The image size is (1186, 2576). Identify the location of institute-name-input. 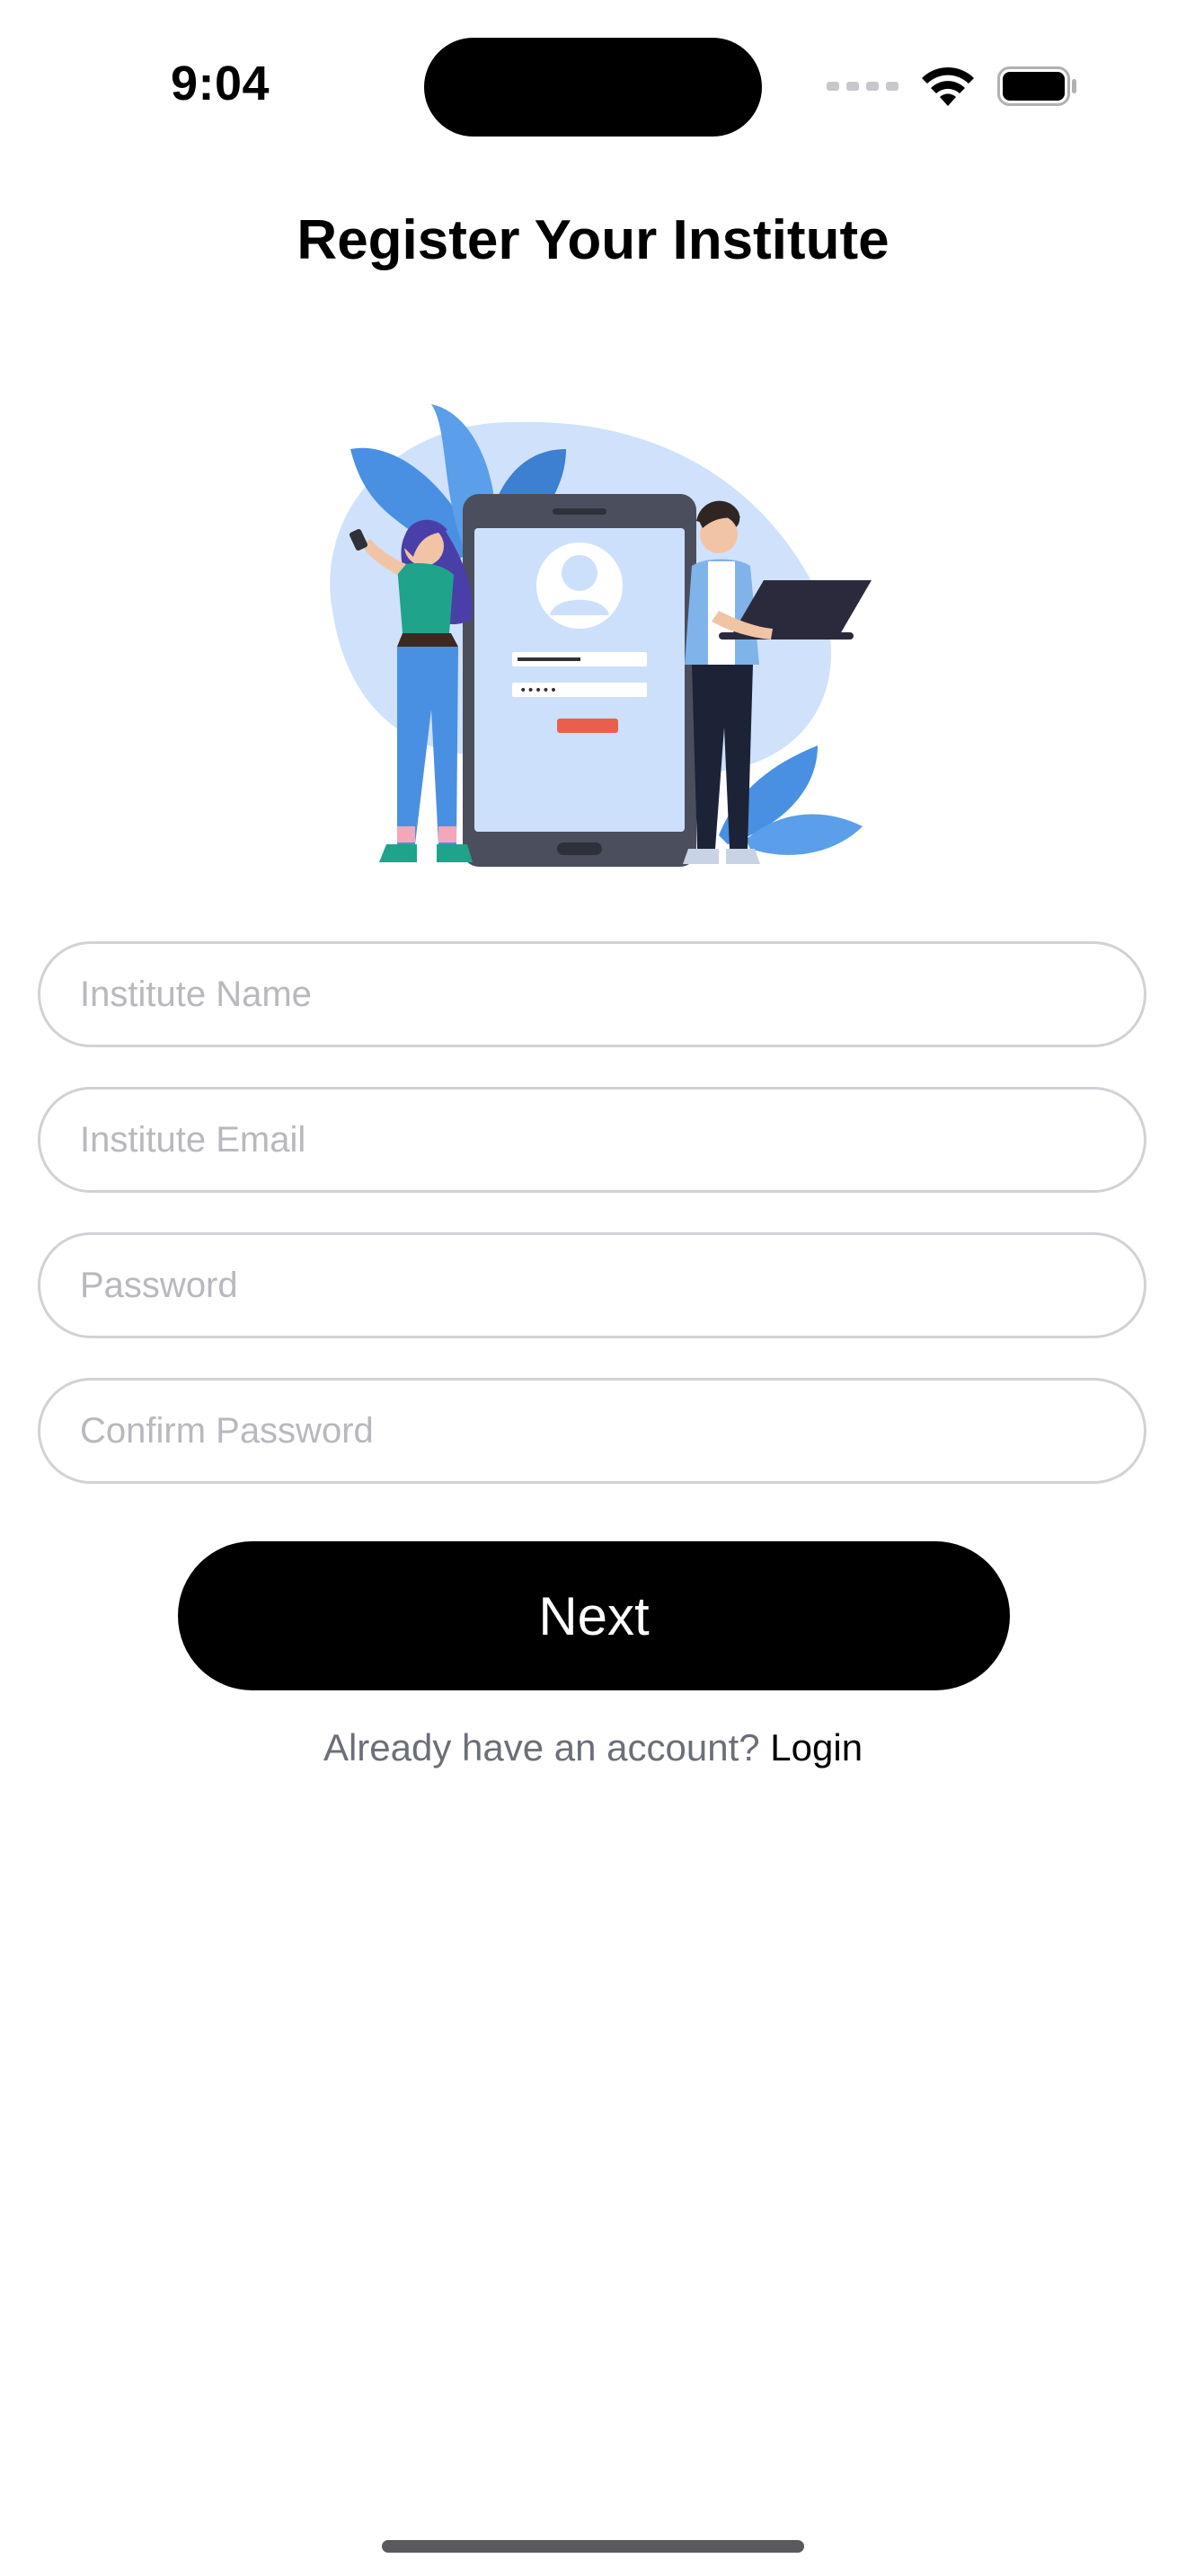
(592, 994).